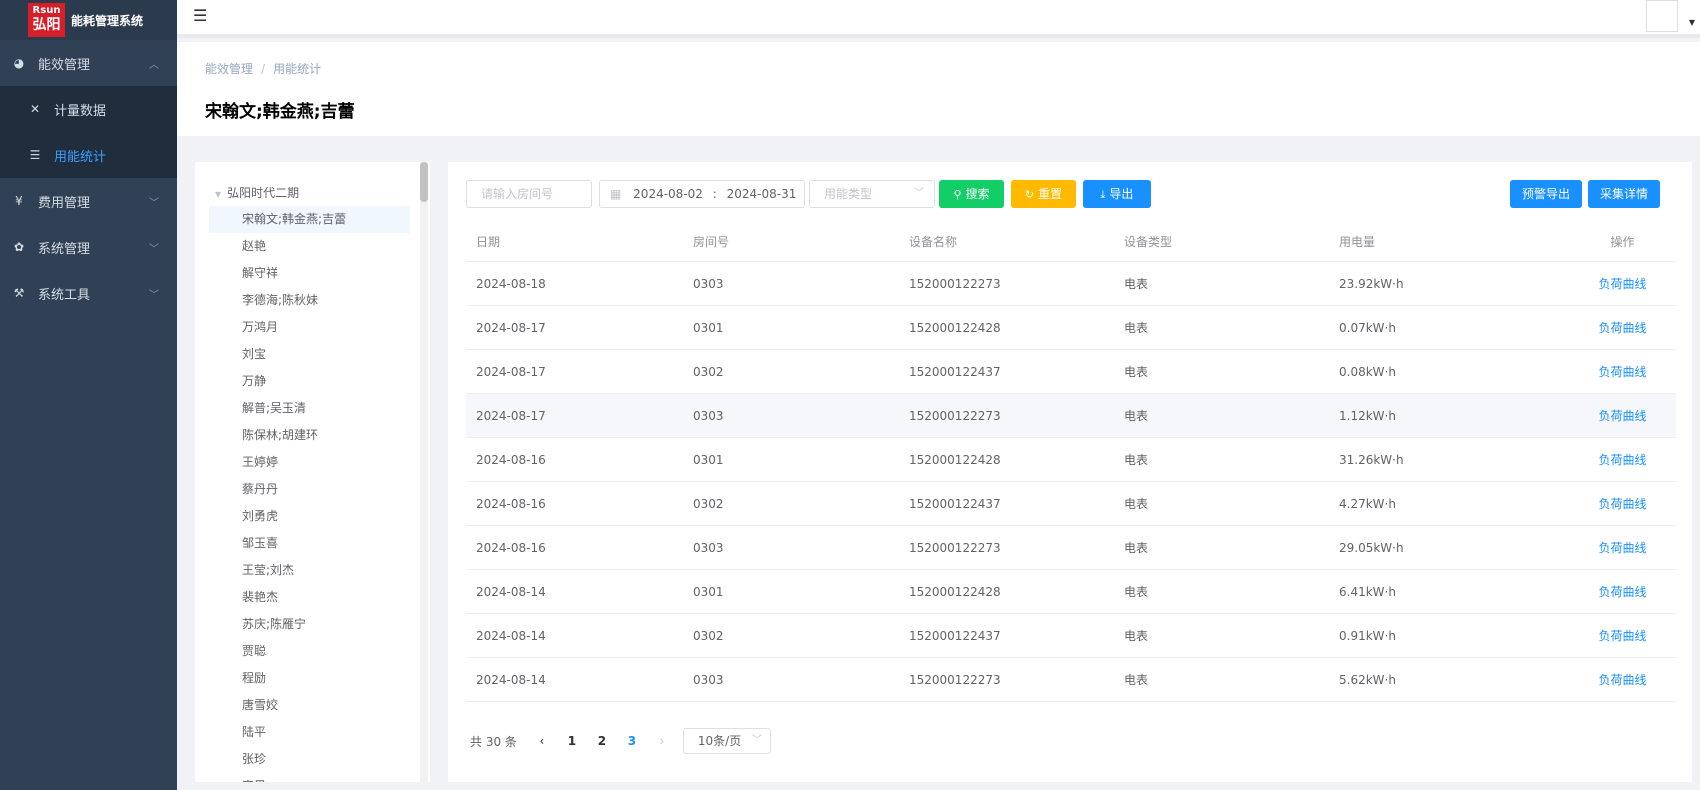 The height and width of the screenshot is (790, 1700). What do you see at coordinates (309, 327) in the screenshot?
I see `tree-node: 万鸿月` at bounding box center [309, 327].